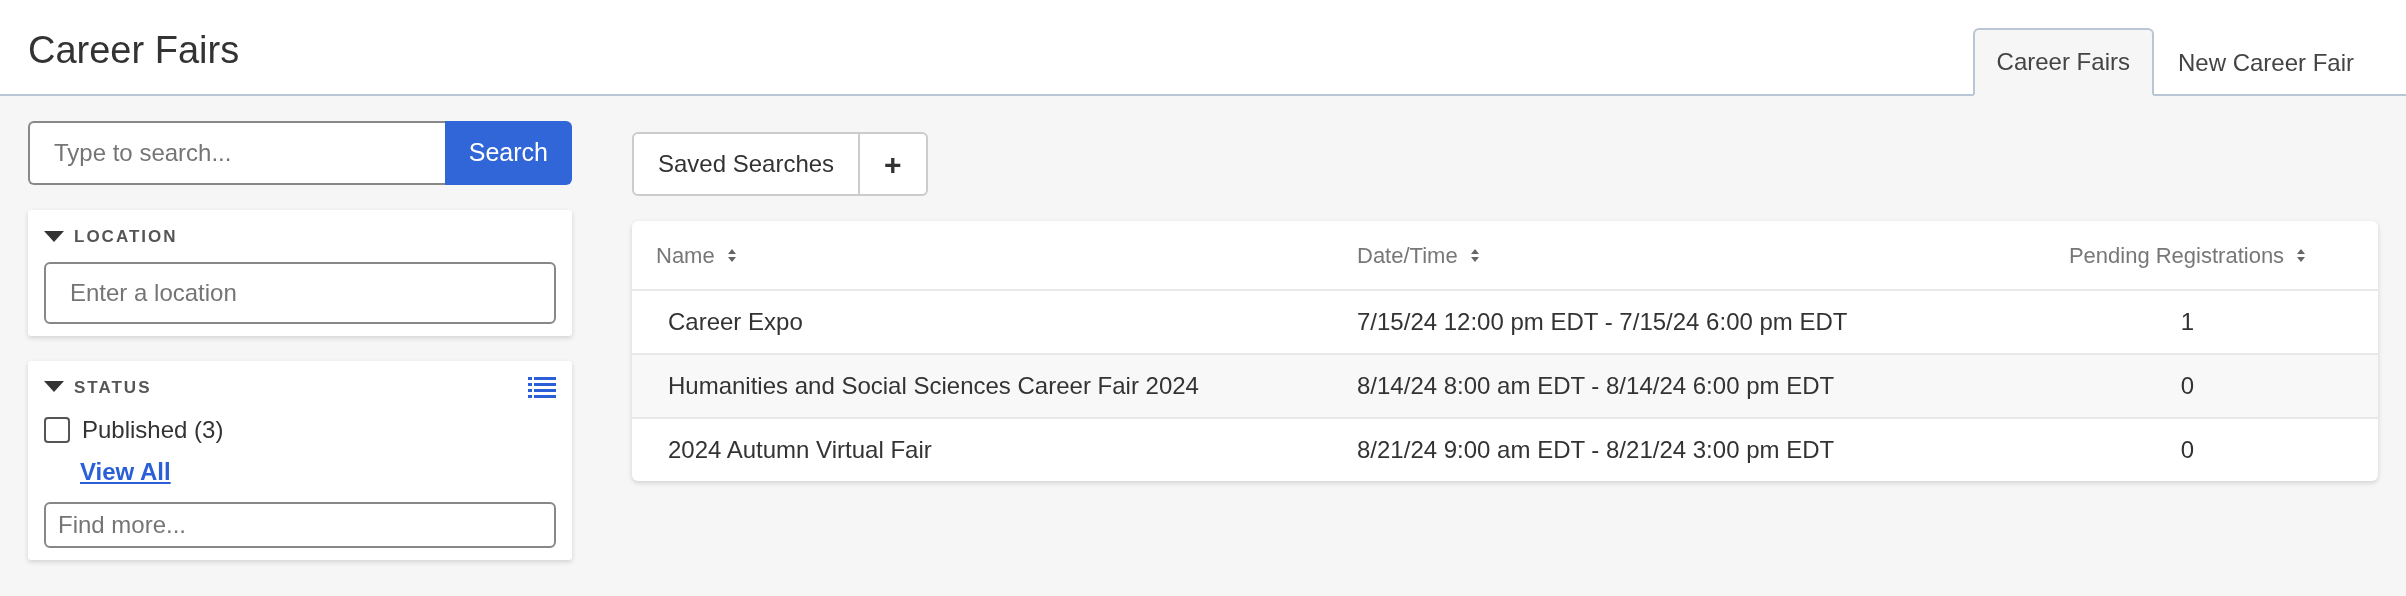 This screenshot has width=2406, height=596. Describe the element at coordinates (57, 430) in the screenshot. I see `checkbox` at that location.